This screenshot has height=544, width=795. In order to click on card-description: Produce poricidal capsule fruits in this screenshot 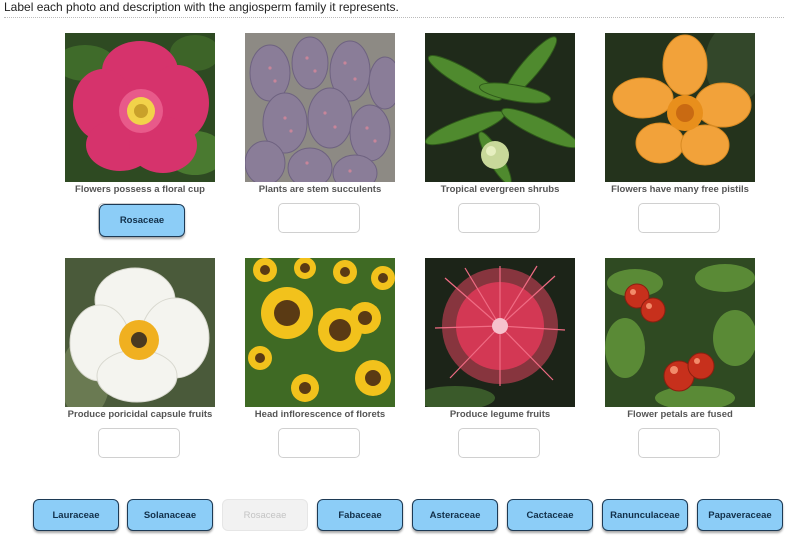, I will do `click(140, 414)`.